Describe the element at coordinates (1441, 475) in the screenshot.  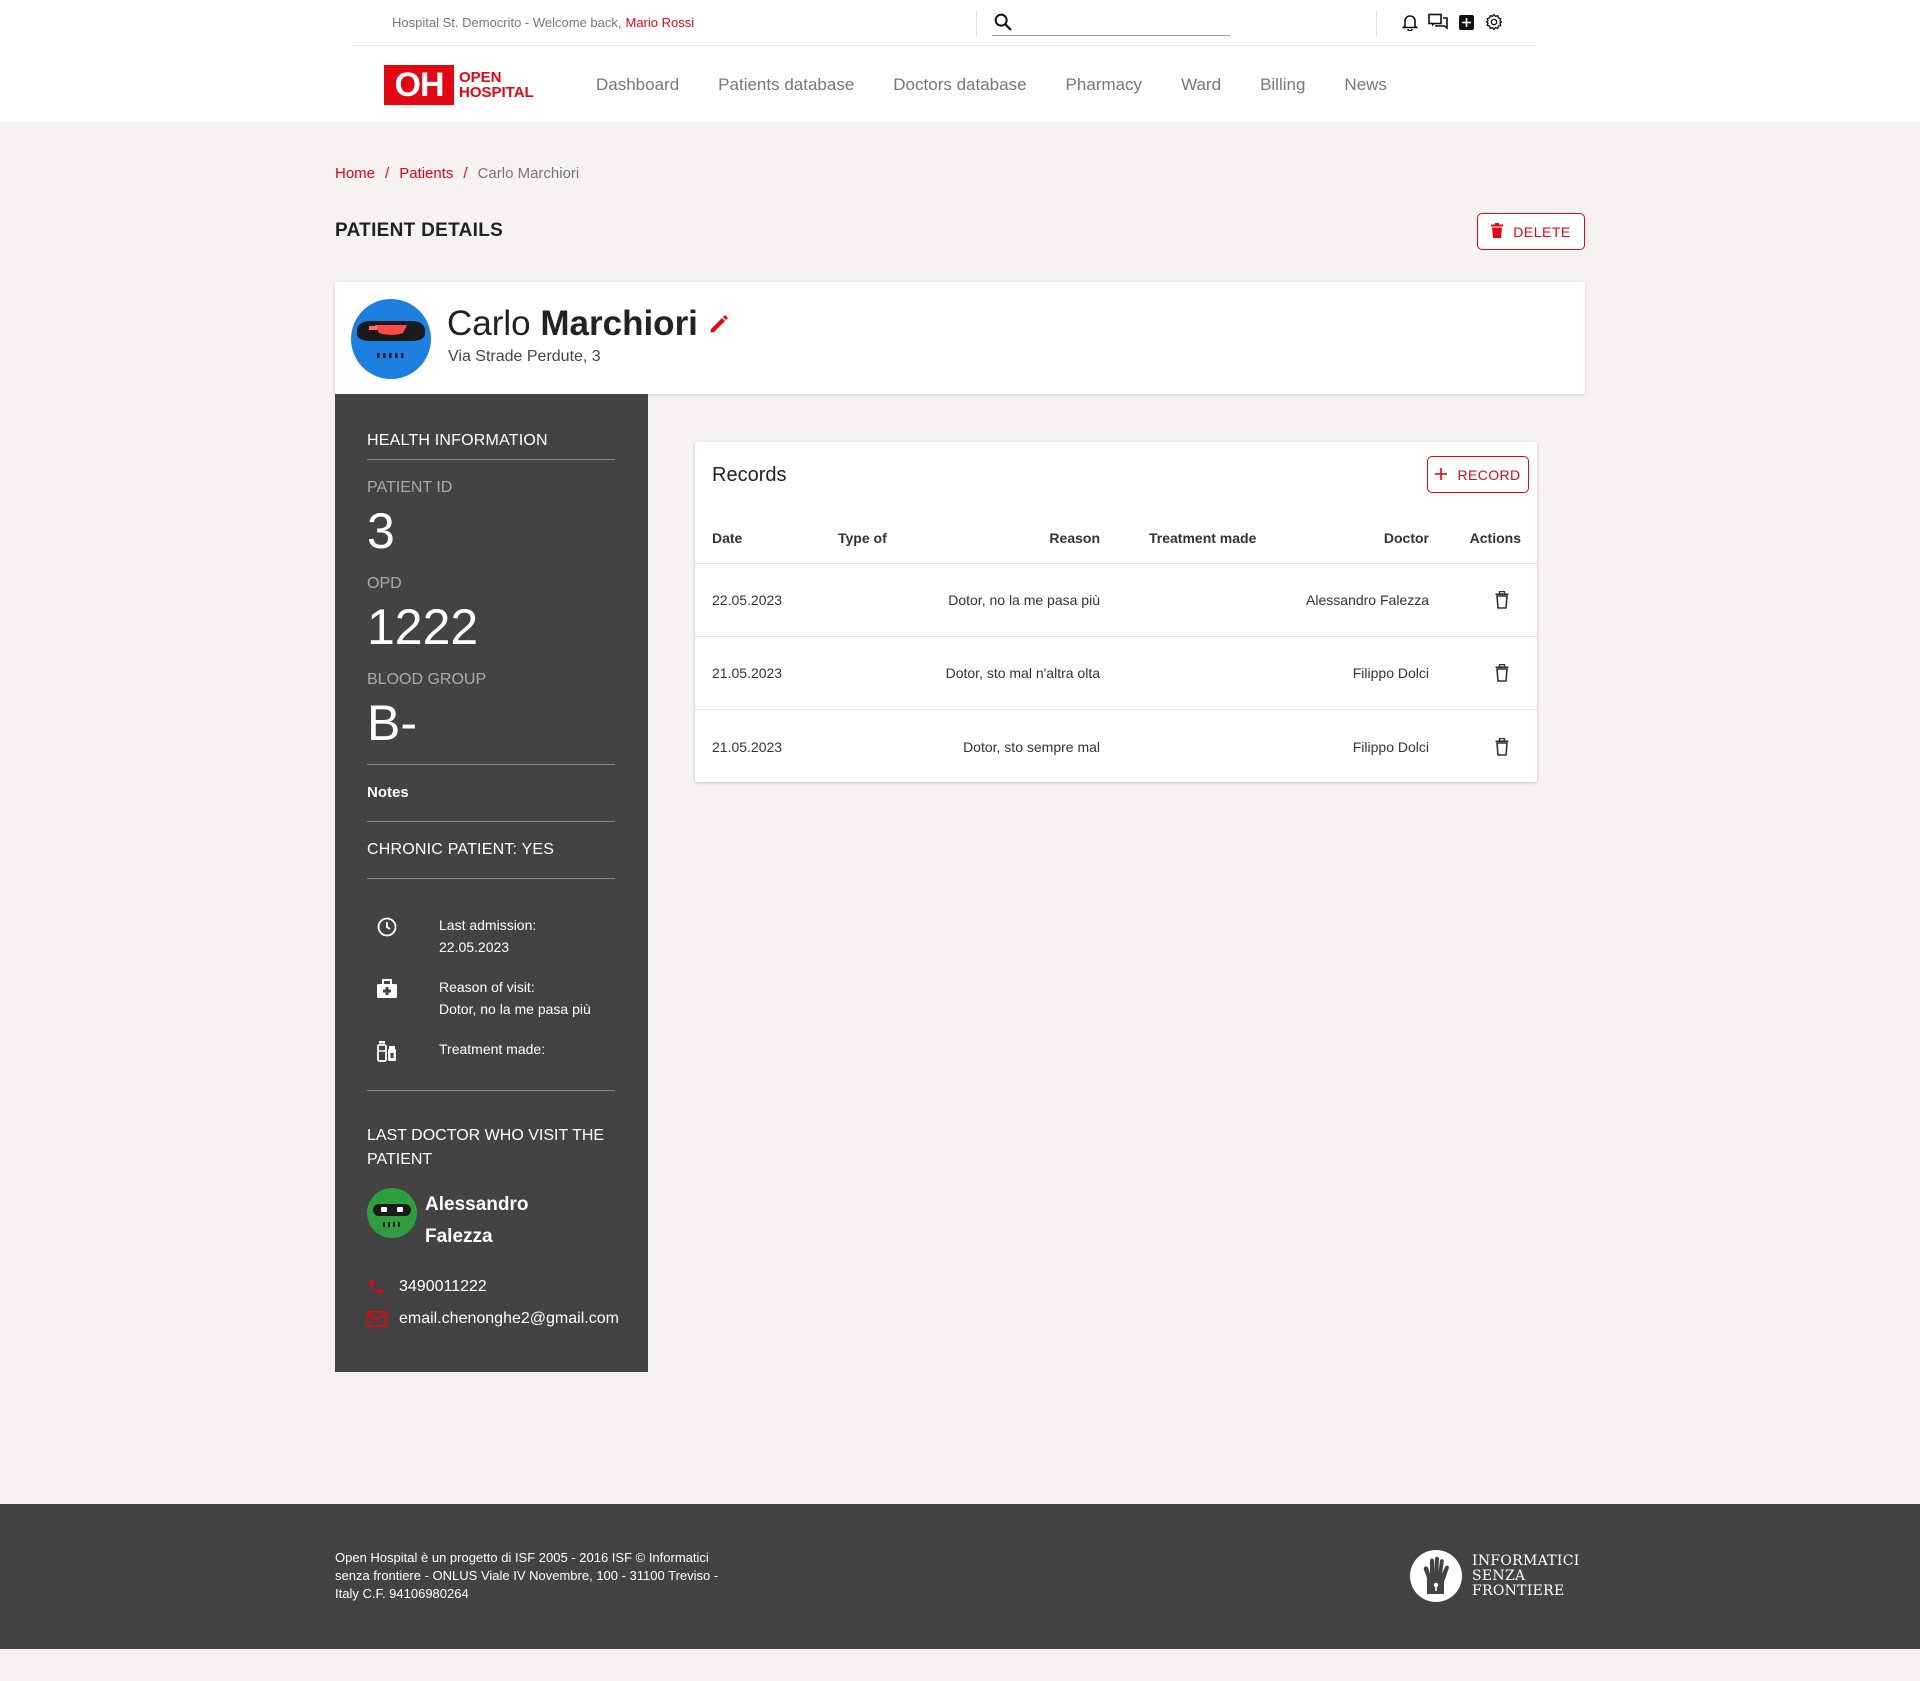
I see `plus-icon` at that location.